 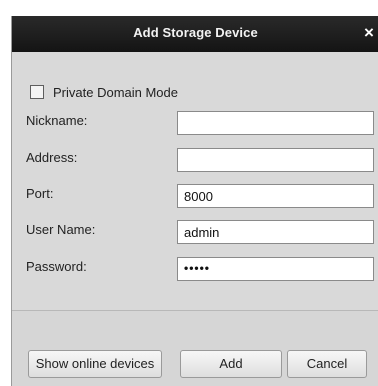 What do you see at coordinates (95, 364) in the screenshot?
I see `show-online-devices-button: Show online devices` at bounding box center [95, 364].